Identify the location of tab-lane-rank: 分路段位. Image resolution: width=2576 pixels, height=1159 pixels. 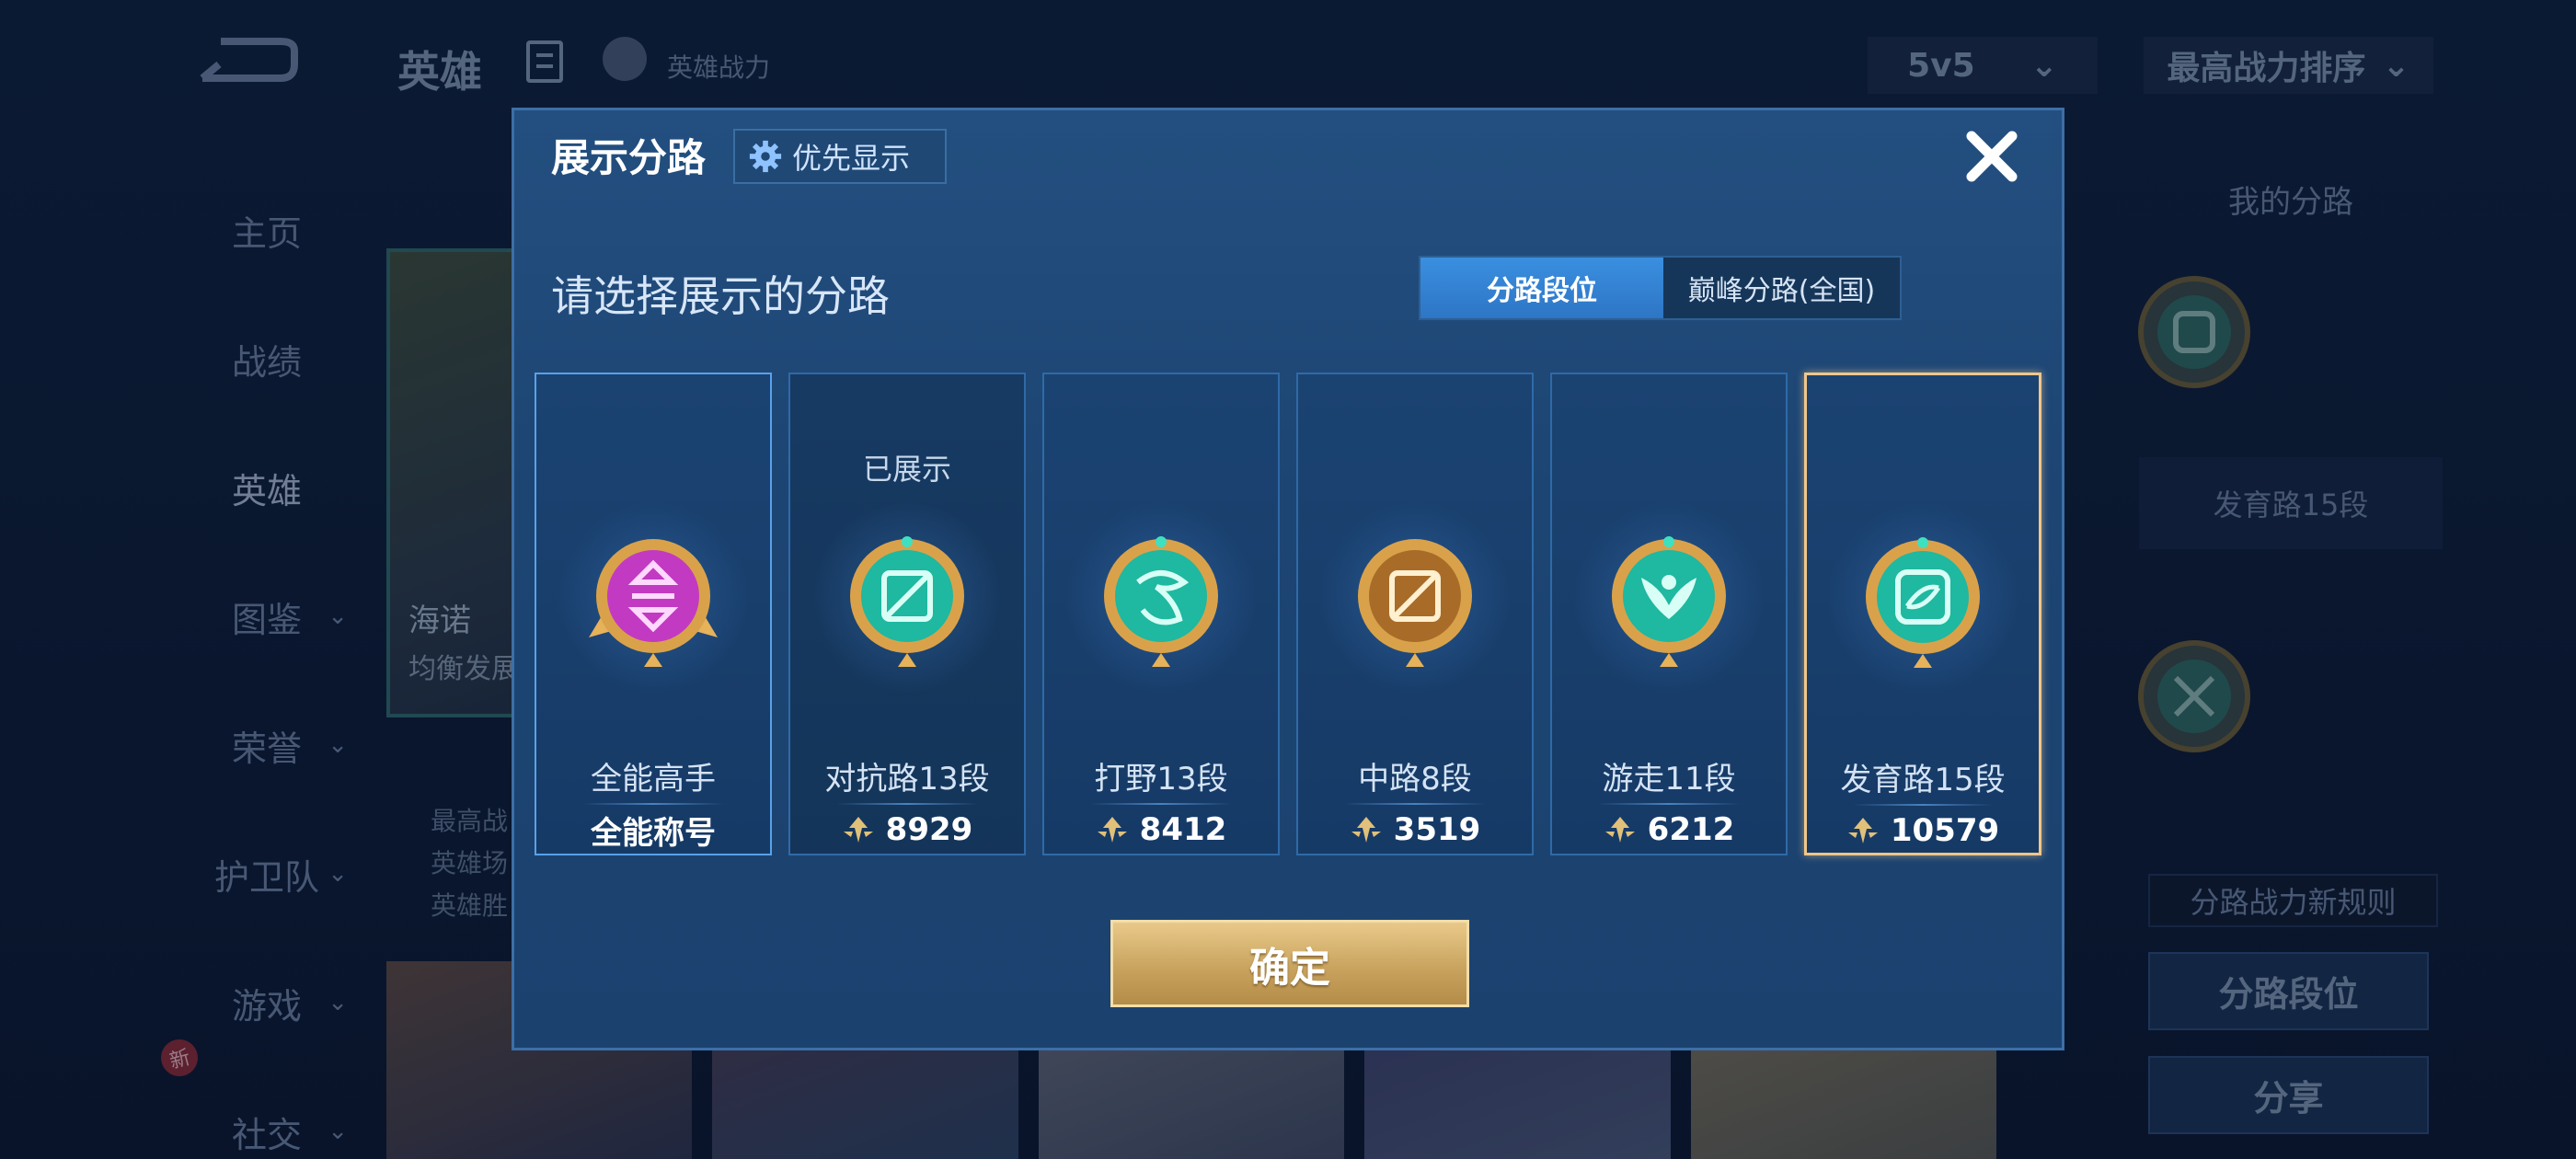
(1541, 288).